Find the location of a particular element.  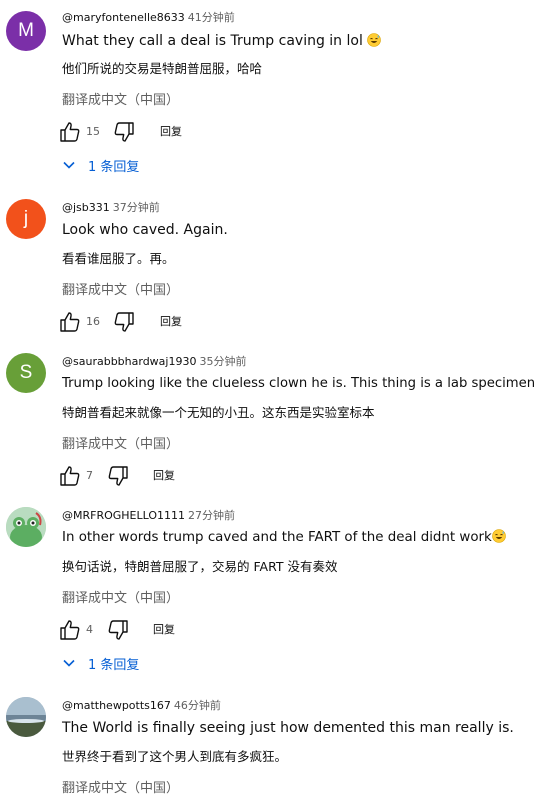

timestamp: 35分钟前 is located at coordinates (222, 361).